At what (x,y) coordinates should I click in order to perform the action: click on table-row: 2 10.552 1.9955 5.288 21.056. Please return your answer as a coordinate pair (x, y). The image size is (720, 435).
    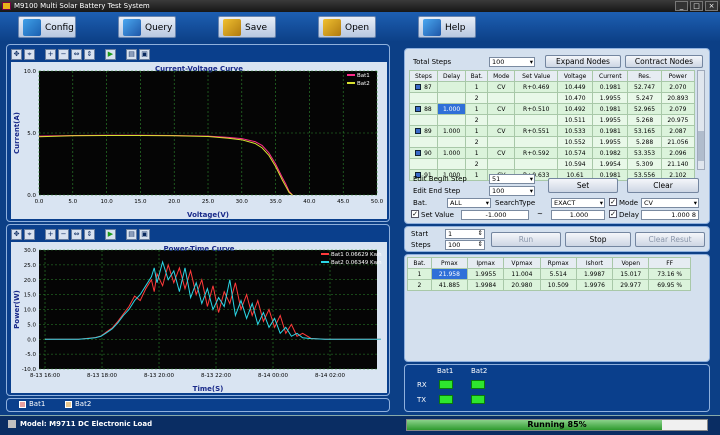
    Looking at the image, I should click on (552, 142).